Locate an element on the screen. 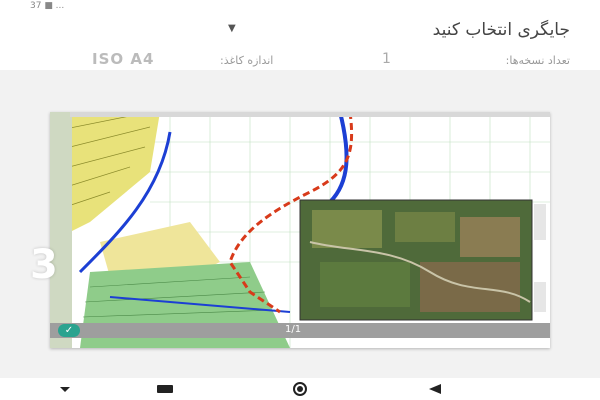  copies-value: 1 is located at coordinates (386, 59).